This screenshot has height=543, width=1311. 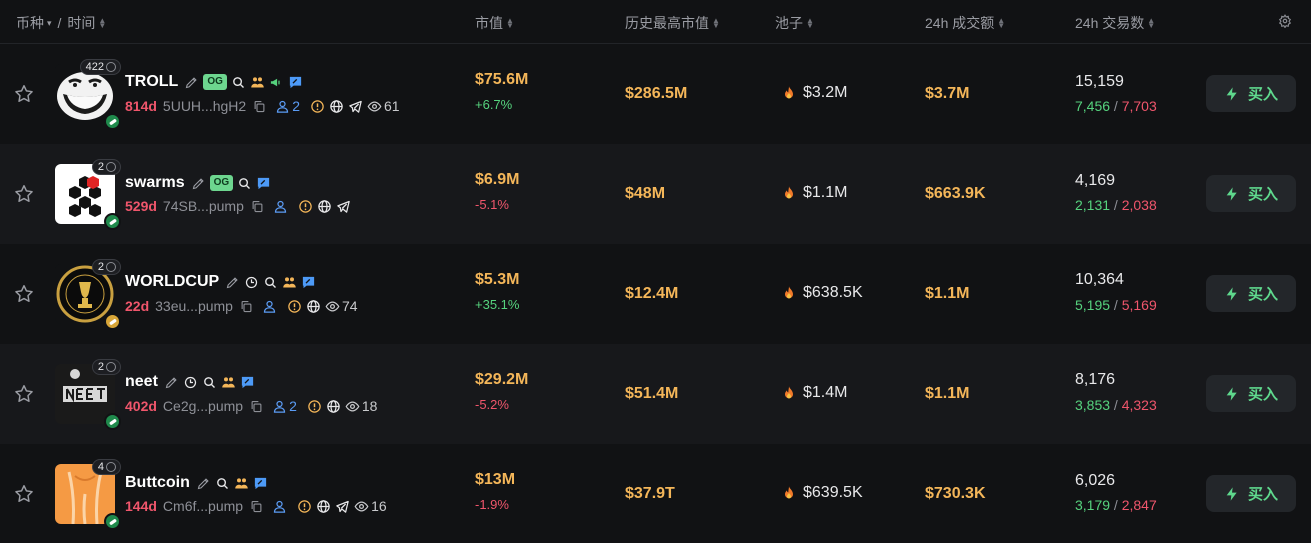 I want to click on avatar: 422, so click(x=88, y=94).